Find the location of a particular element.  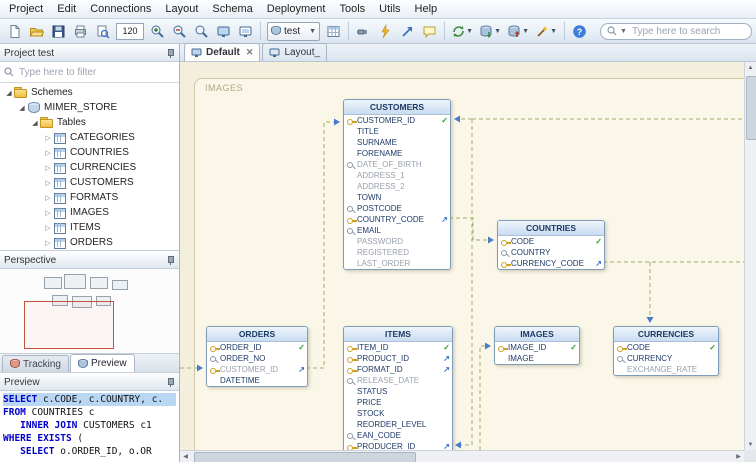

zoom-in-button is located at coordinates (157, 31).